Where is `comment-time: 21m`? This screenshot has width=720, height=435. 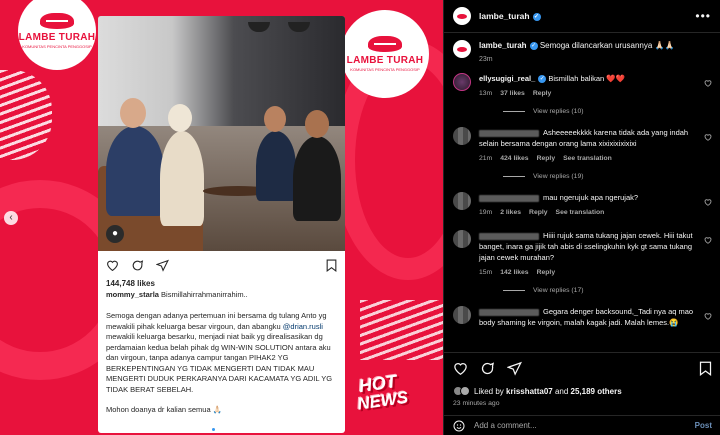
comment-time: 21m is located at coordinates (486, 158).